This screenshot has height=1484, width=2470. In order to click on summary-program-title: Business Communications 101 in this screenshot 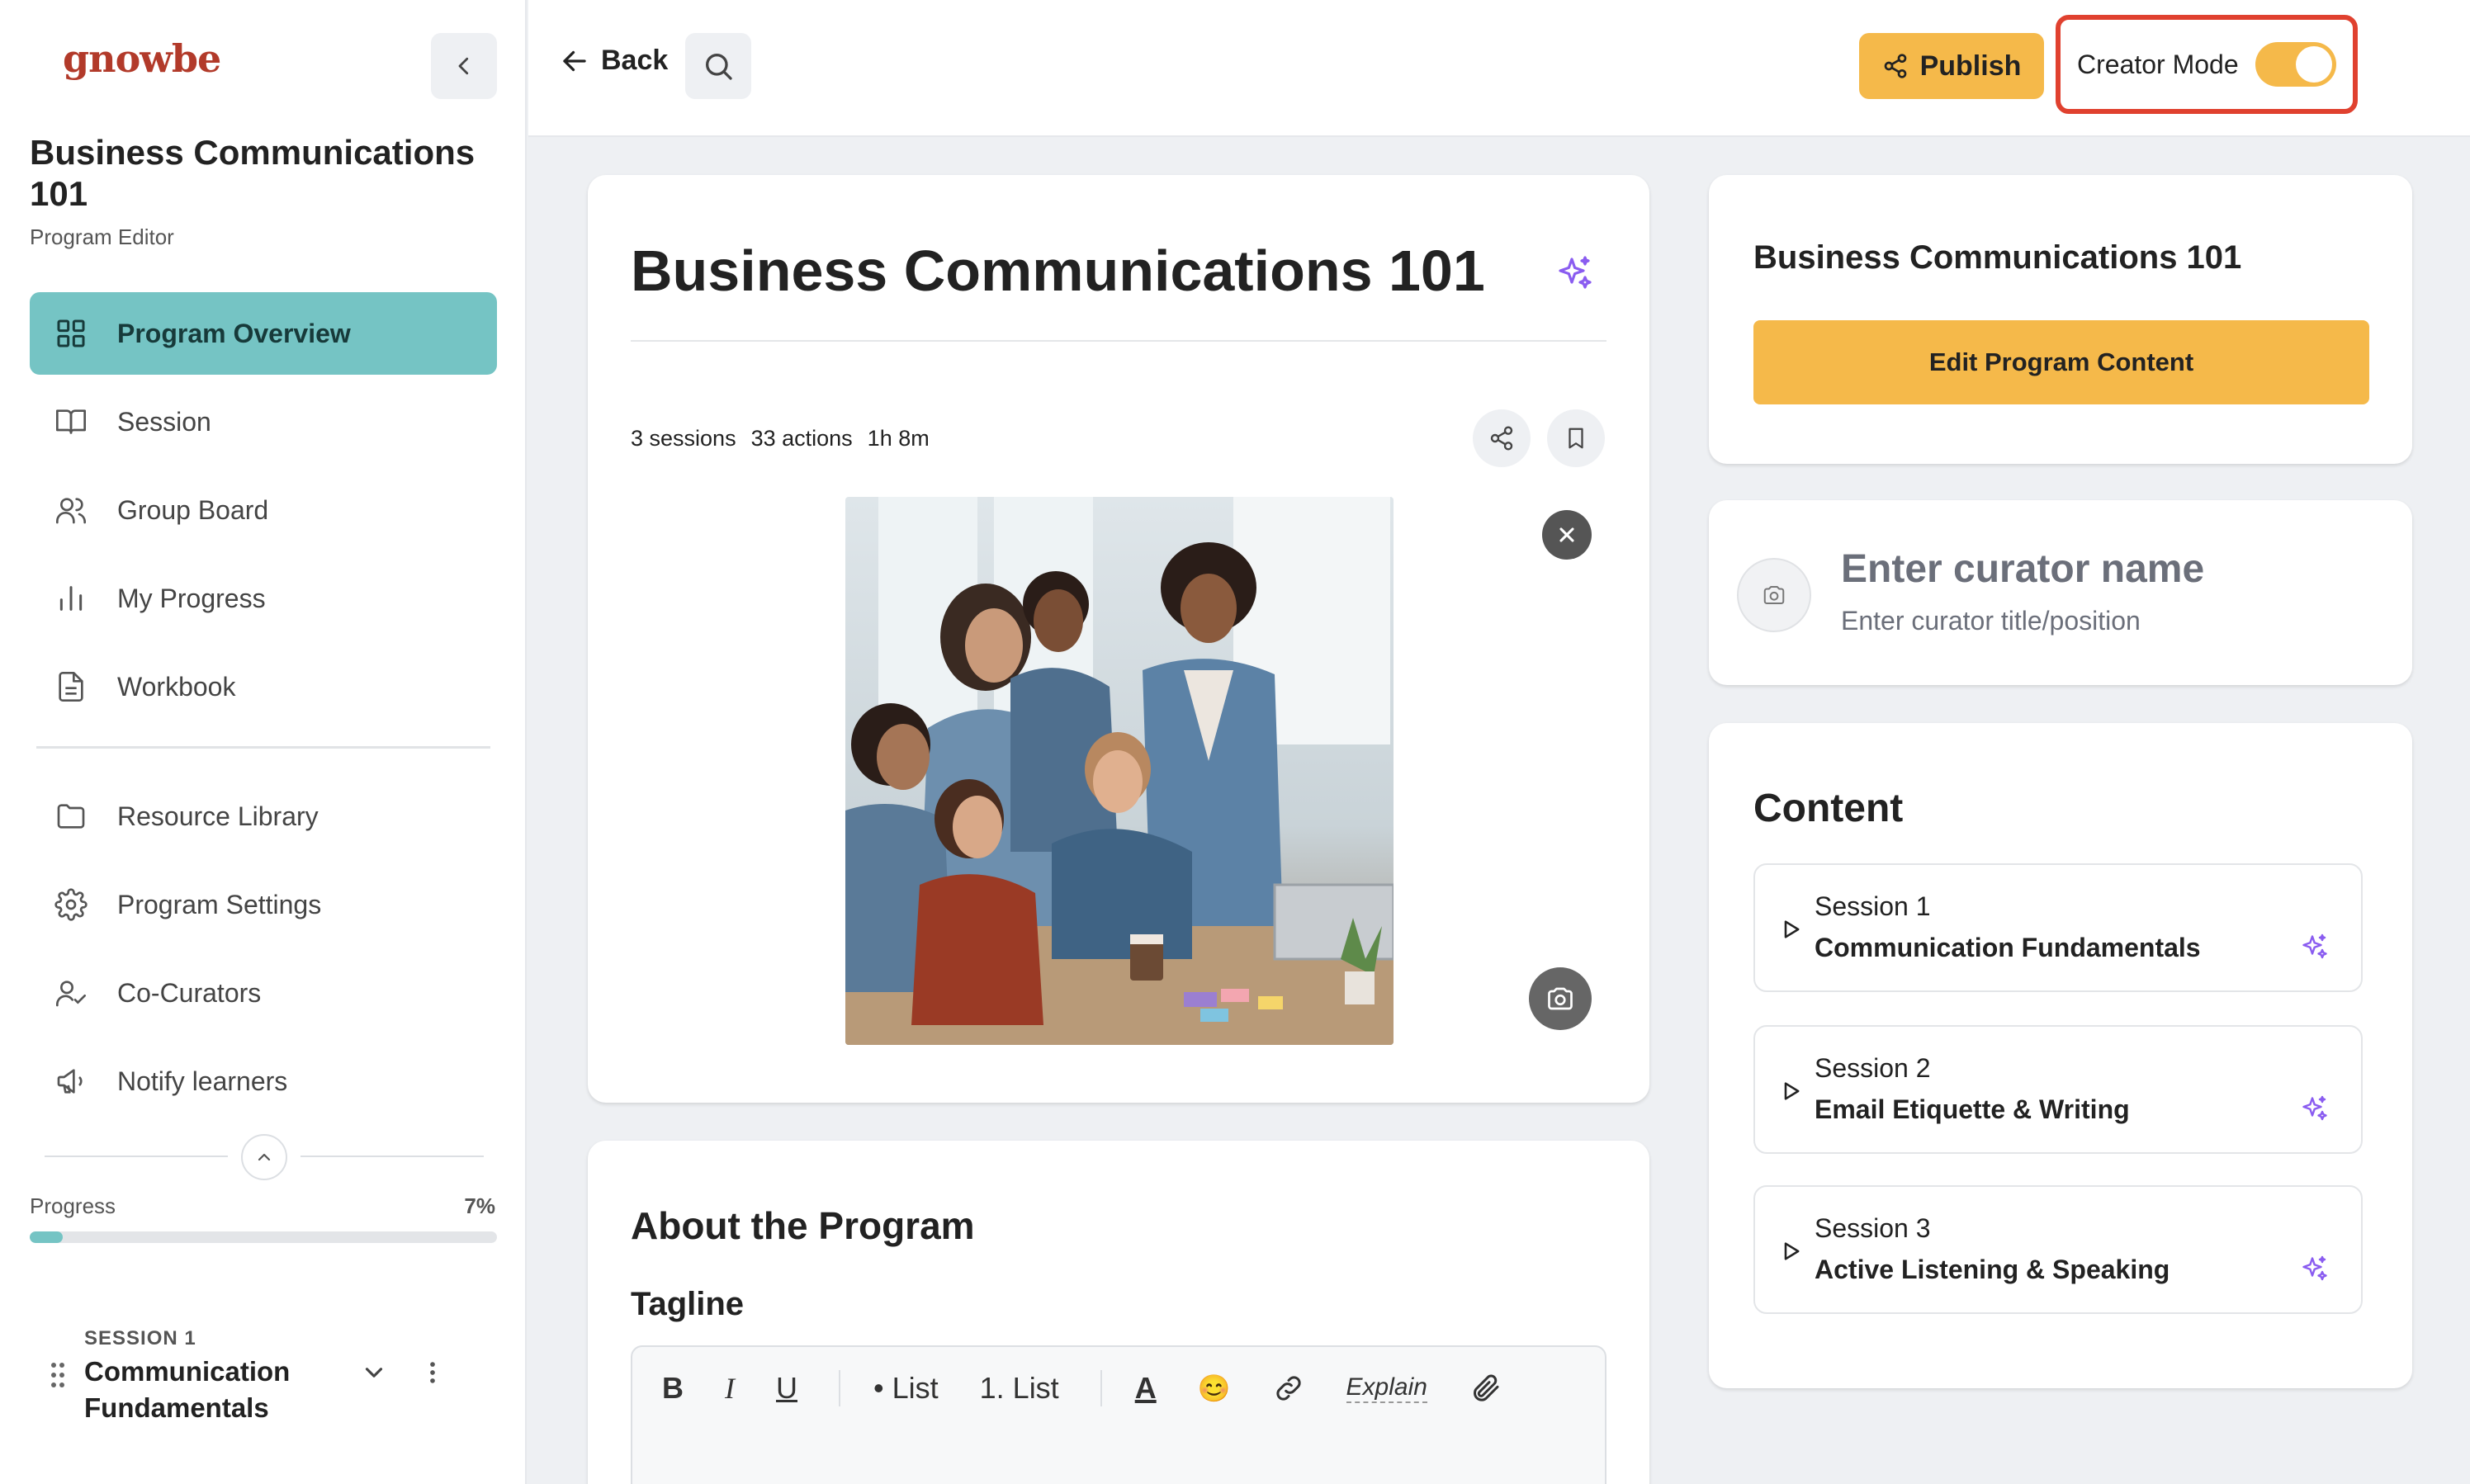, I will do `click(1997, 257)`.